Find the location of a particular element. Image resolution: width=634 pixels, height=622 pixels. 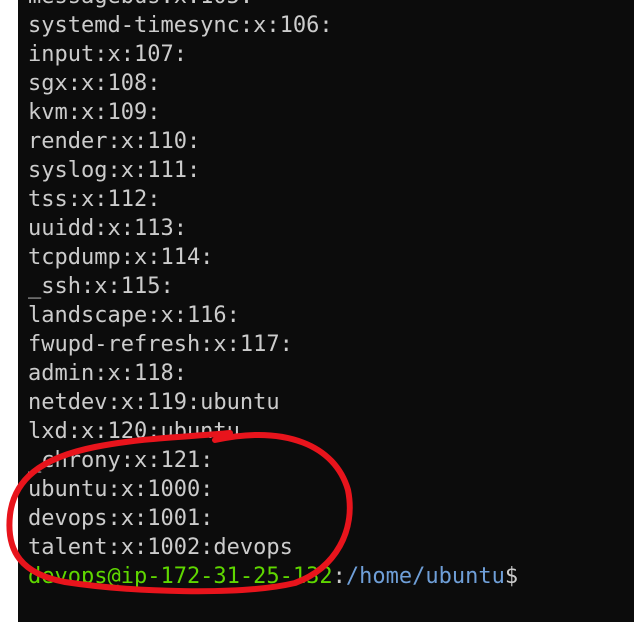

terminal-line: render:x:110: is located at coordinates (114, 141).